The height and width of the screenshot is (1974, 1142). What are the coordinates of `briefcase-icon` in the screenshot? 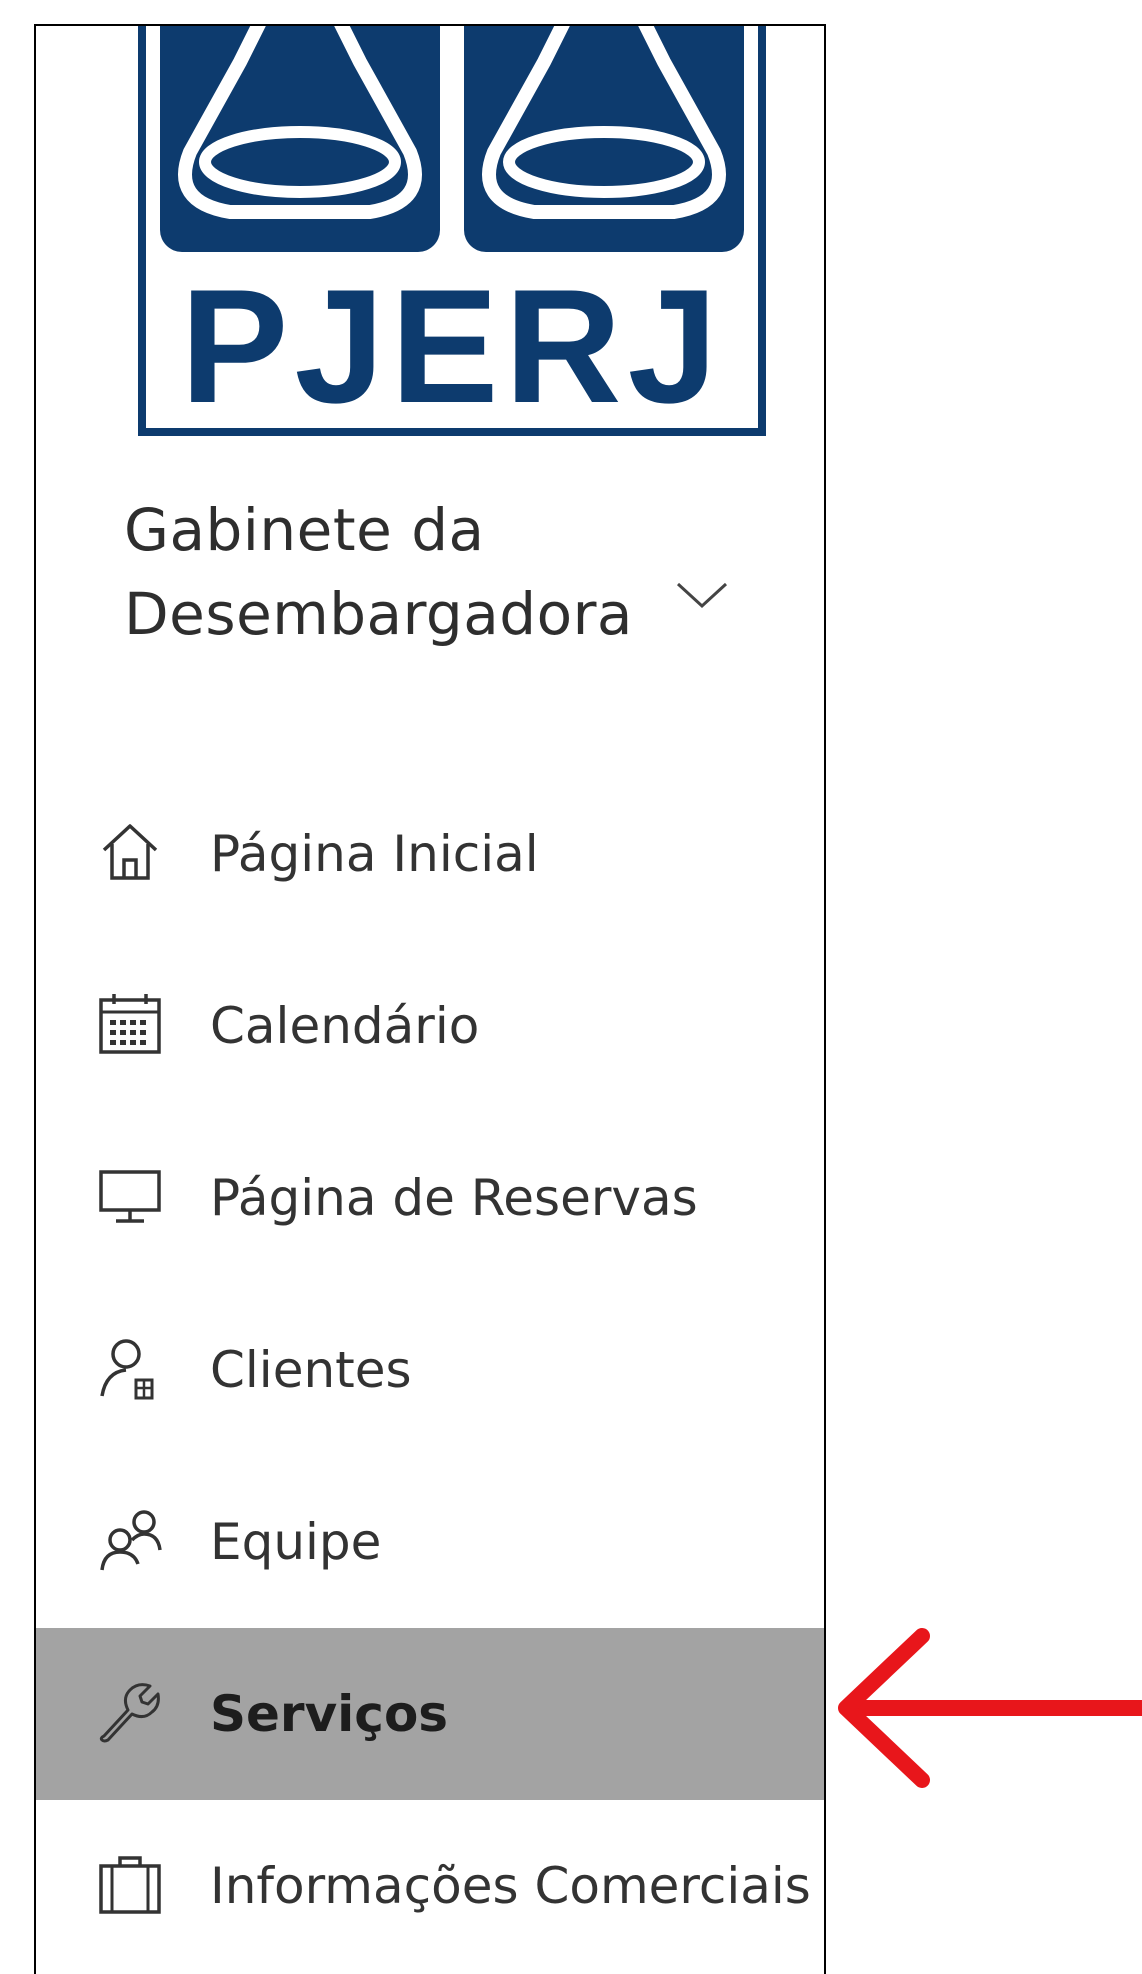 It's located at (130, 1885).